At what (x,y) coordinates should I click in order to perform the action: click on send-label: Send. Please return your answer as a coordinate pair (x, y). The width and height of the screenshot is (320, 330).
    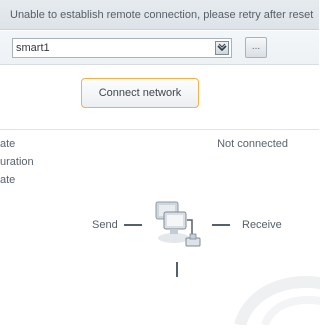
    Looking at the image, I should click on (105, 225).